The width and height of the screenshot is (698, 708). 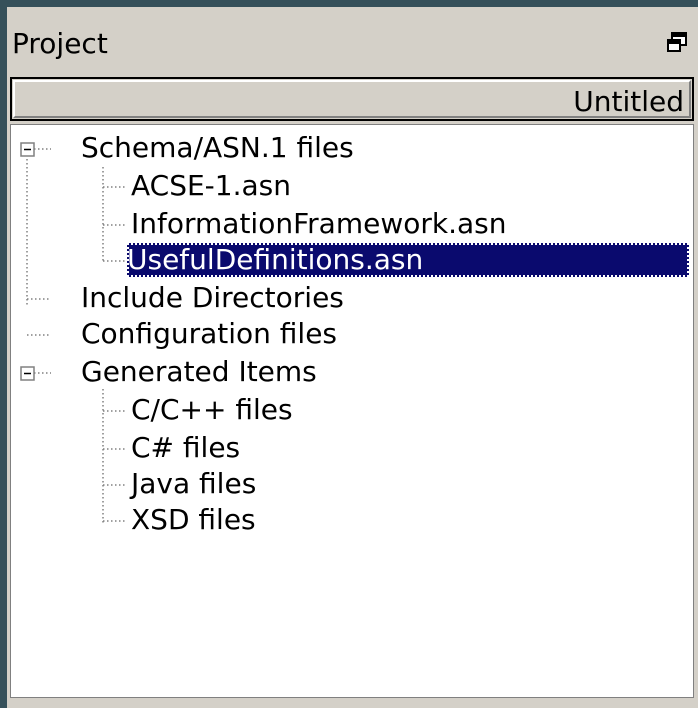 What do you see at coordinates (211, 186) in the screenshot?
I see `tree-node-acse-asn: ACSE-1.asn` at bounding box center [211, 186].